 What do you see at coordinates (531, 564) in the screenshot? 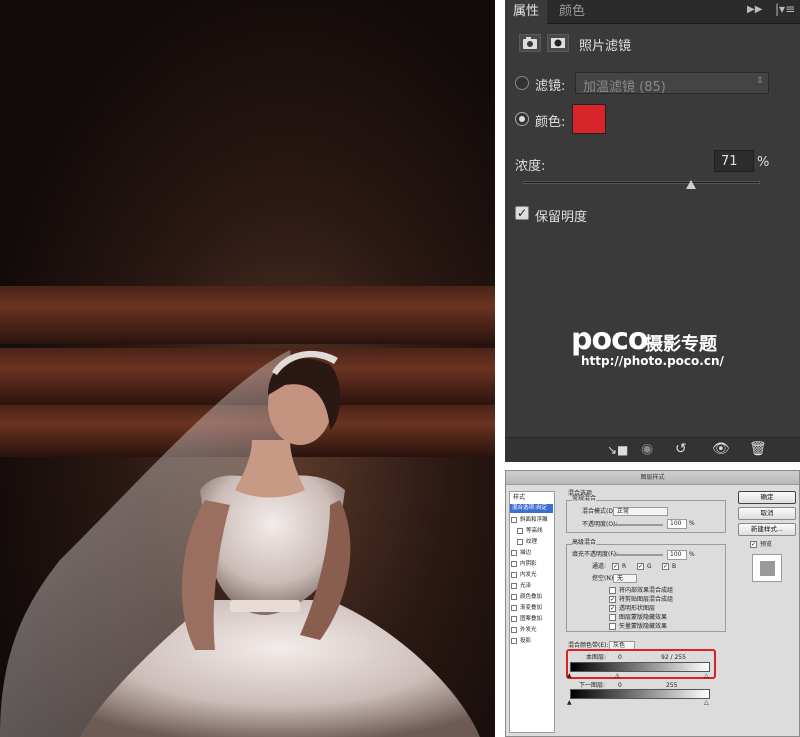
I see `sidebar-item-inner-shadow: 内阴影` at bounding box center [531, 564].